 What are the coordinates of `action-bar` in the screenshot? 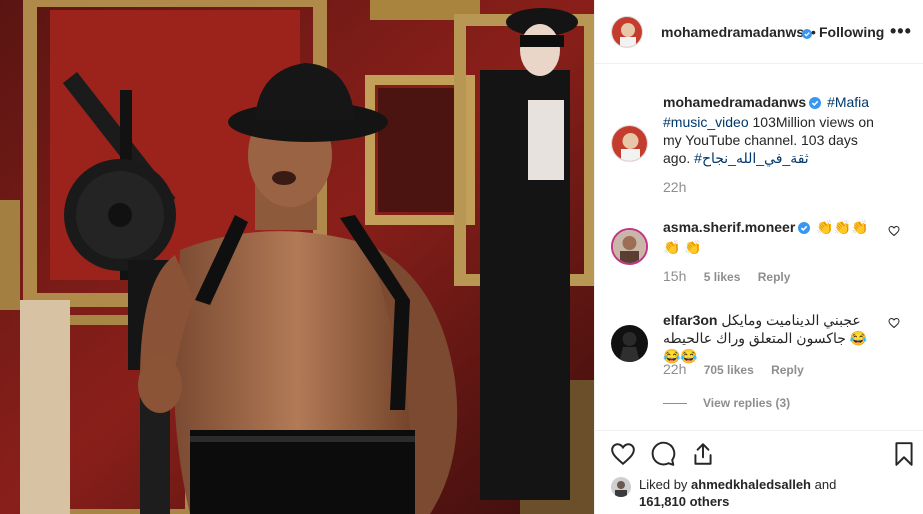 It's located at (759, 450).